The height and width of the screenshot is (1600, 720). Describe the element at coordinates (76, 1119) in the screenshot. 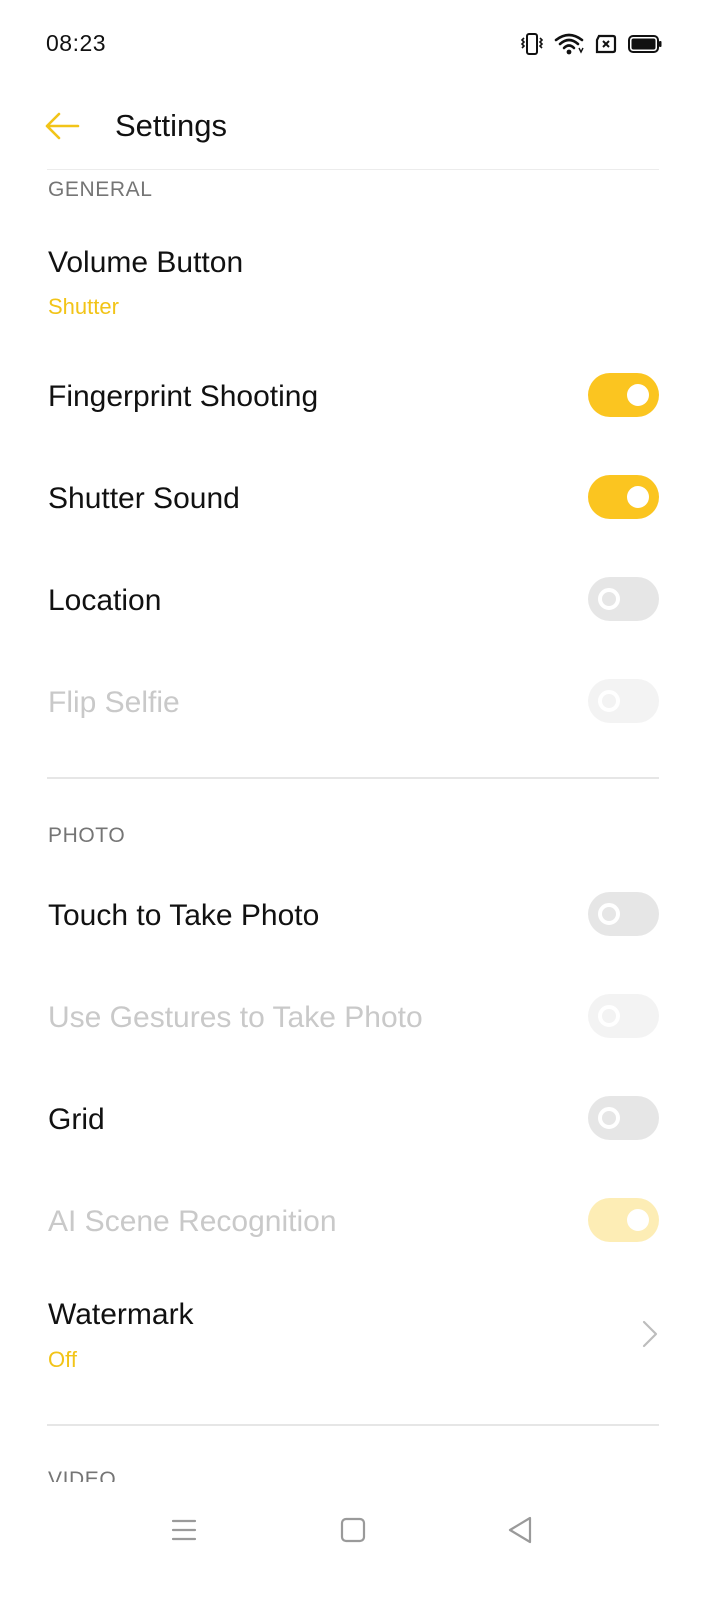

I see `setting-label: Grid` at that location.